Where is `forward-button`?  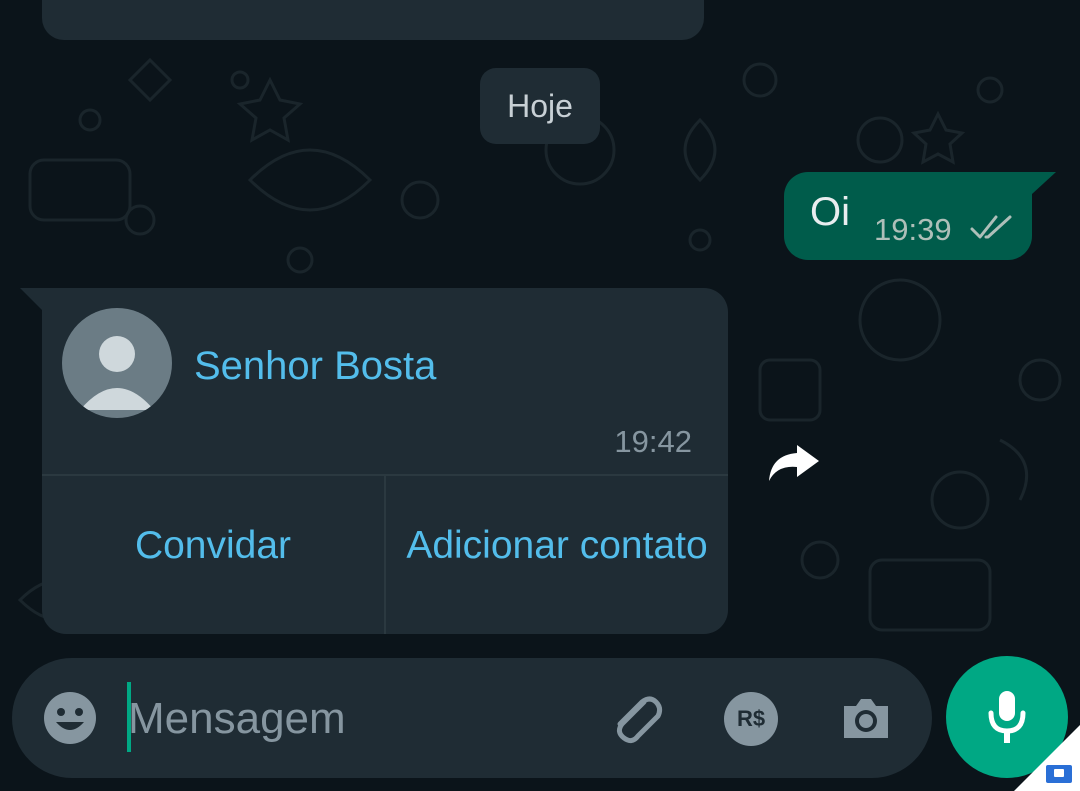 forward-button is located at coordinates (793, 463).